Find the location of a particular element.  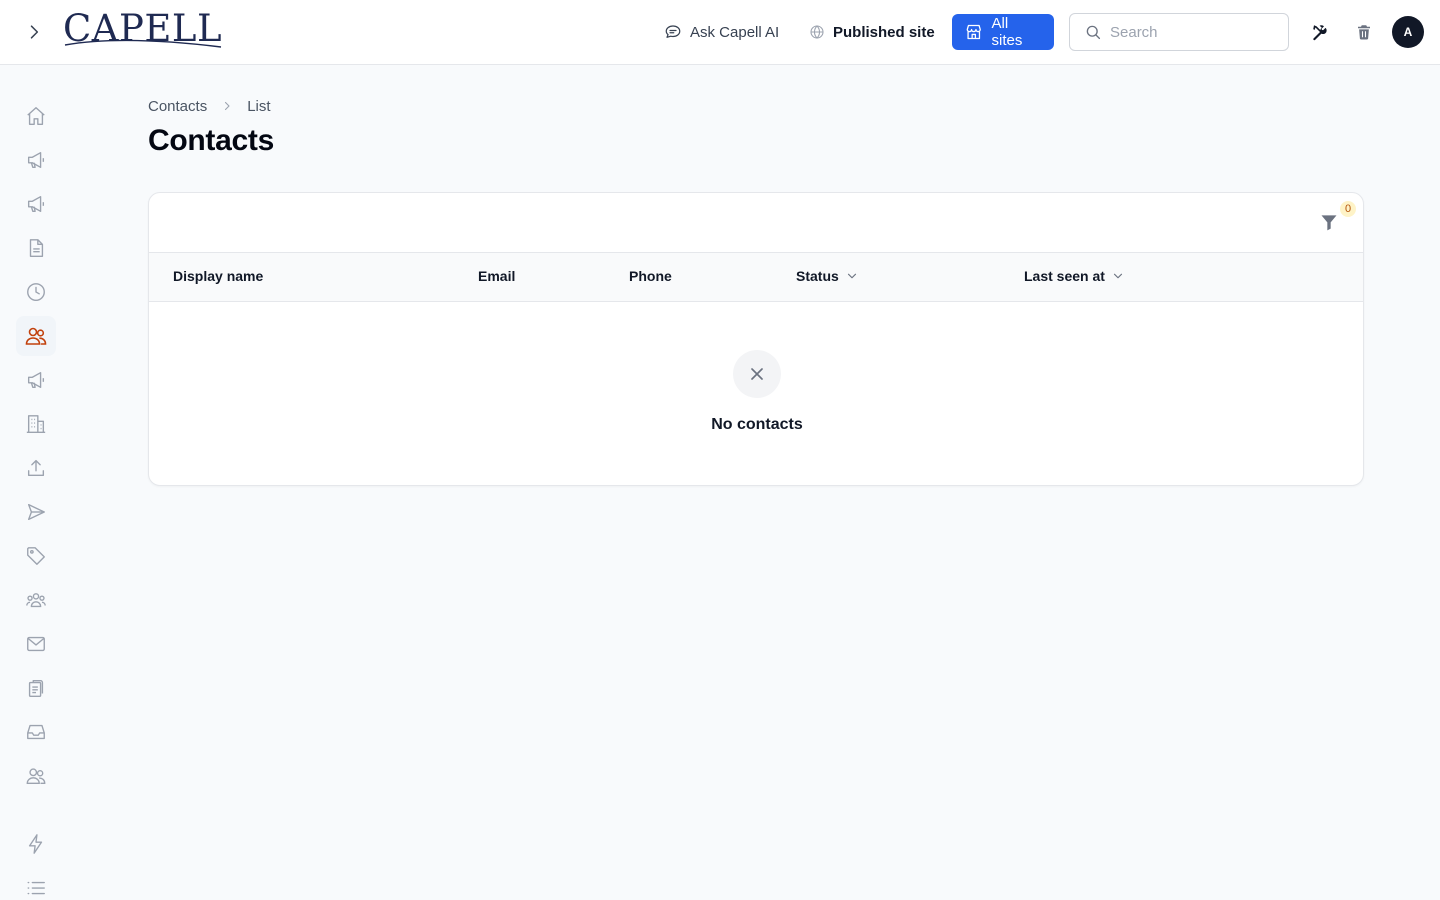

sidebar-item-history is located at coordinates (36, 292).